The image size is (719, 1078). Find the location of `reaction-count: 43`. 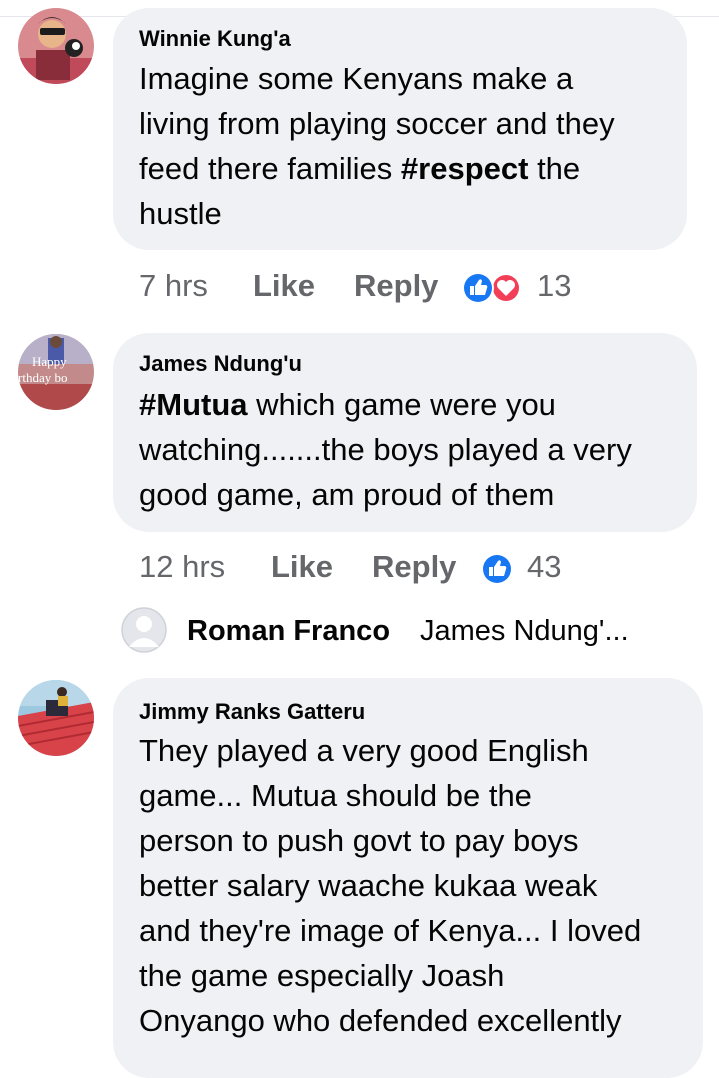

reaction-count: 43 is located at coordinates (544, 567).